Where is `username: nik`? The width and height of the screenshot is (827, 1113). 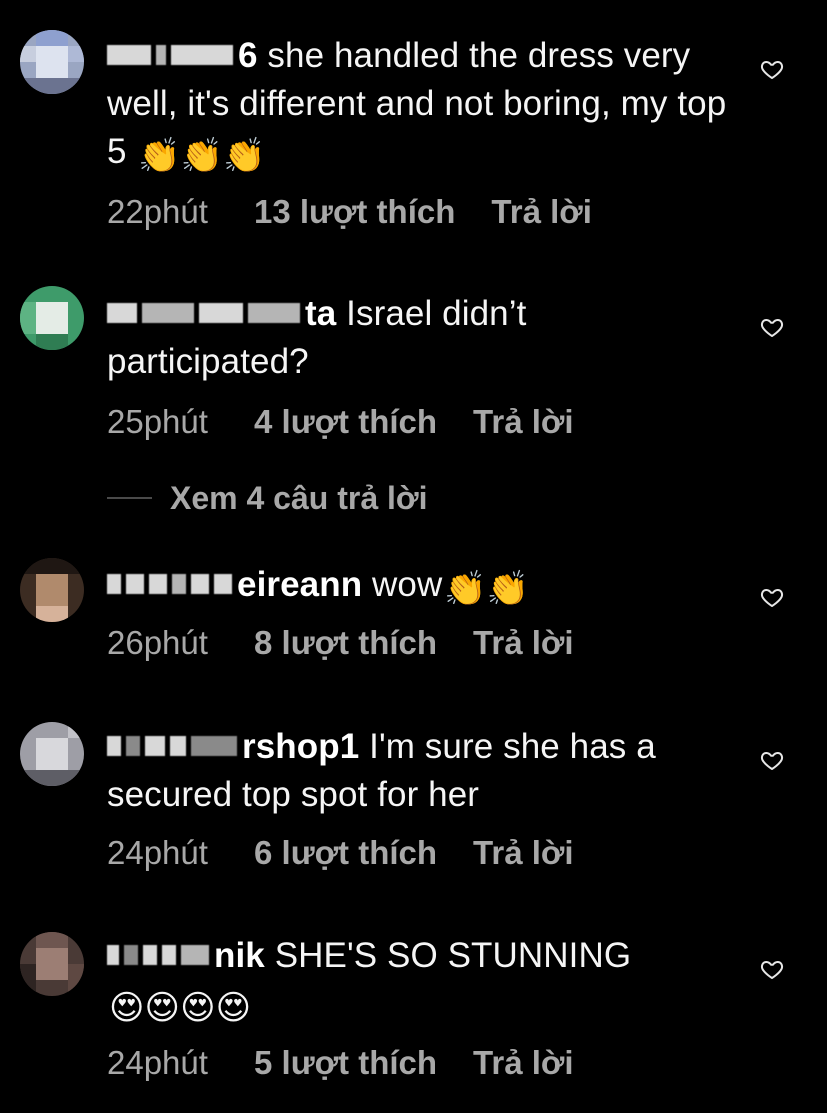
username: nik is located at coordinates (186, 955).